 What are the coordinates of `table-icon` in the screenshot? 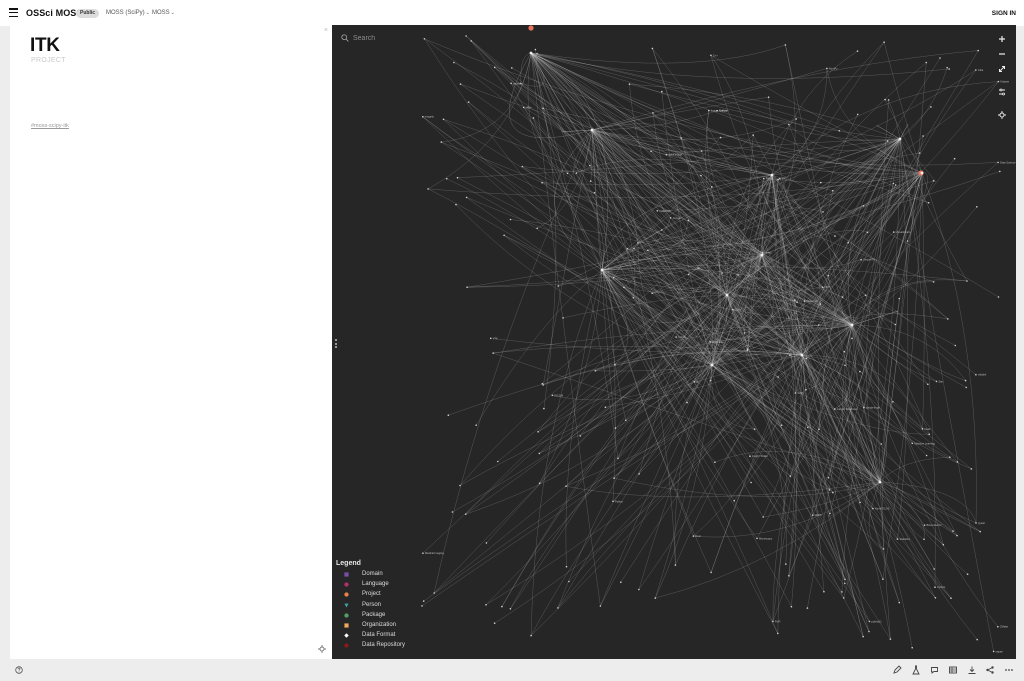 It's located at (953, 670).